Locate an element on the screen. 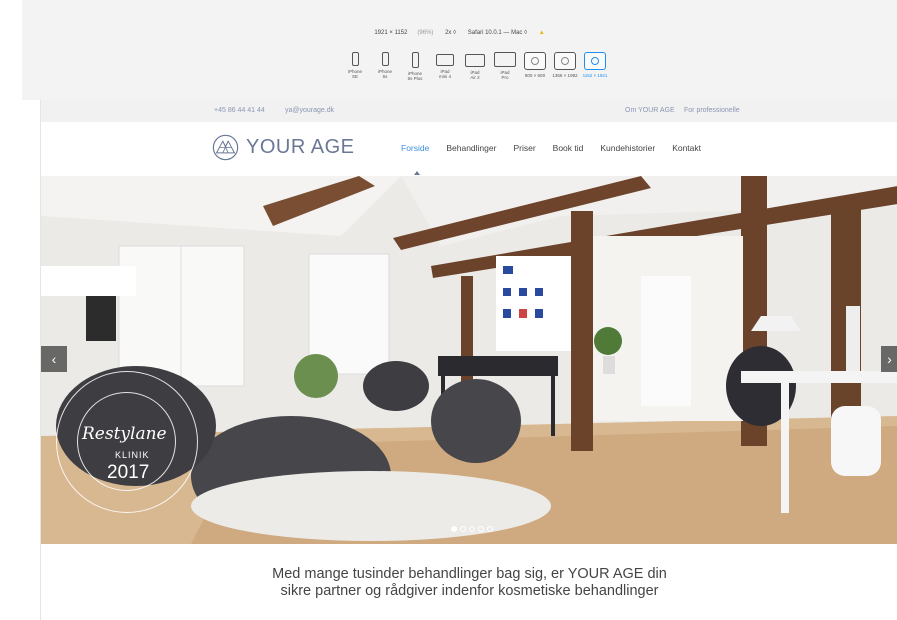 The image size is (897, 620). nav-forside: Forside is located at coordinates (415, 148).